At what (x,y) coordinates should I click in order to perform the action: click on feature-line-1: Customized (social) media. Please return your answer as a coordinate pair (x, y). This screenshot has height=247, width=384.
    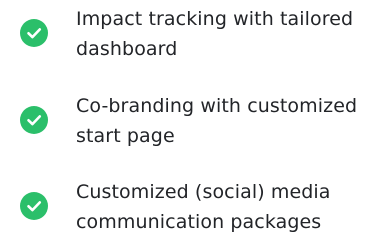
    Looking at the image, I should click on (203, 192).